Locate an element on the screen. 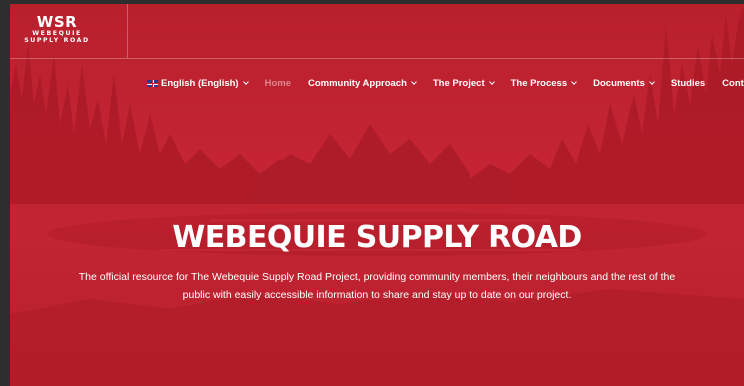 This screenshot has height=386, width=744. nav-item-label: Contact is located at coordinates (733, 83).